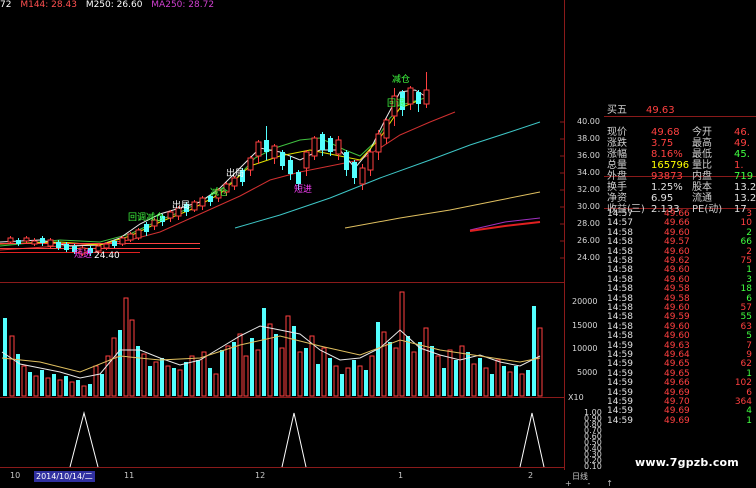  What do you see at coordinates (745, 198) in the screenshot?
I see `stat-value: 13.2` at bounding box center [745, 198].